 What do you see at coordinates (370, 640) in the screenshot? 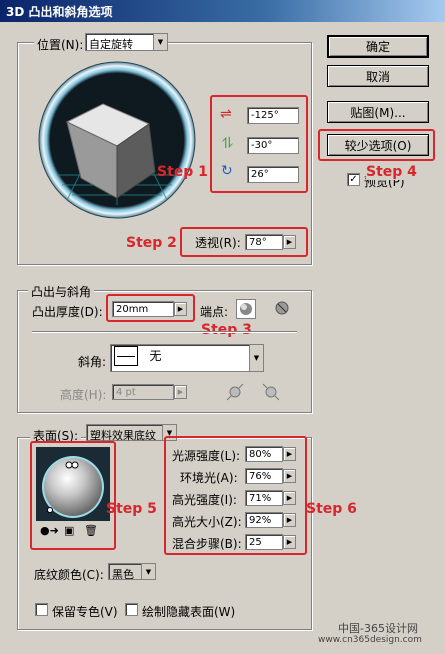
I see `watermark-line2: www.cn365design.com` at bounding box center [370, 640].